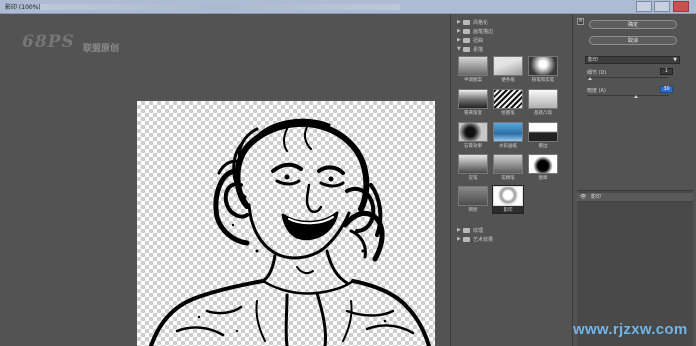 This screenshot has height=346, width=696. I want to click on category-artistic: ▶ 艺术效果, so click(475, 239).